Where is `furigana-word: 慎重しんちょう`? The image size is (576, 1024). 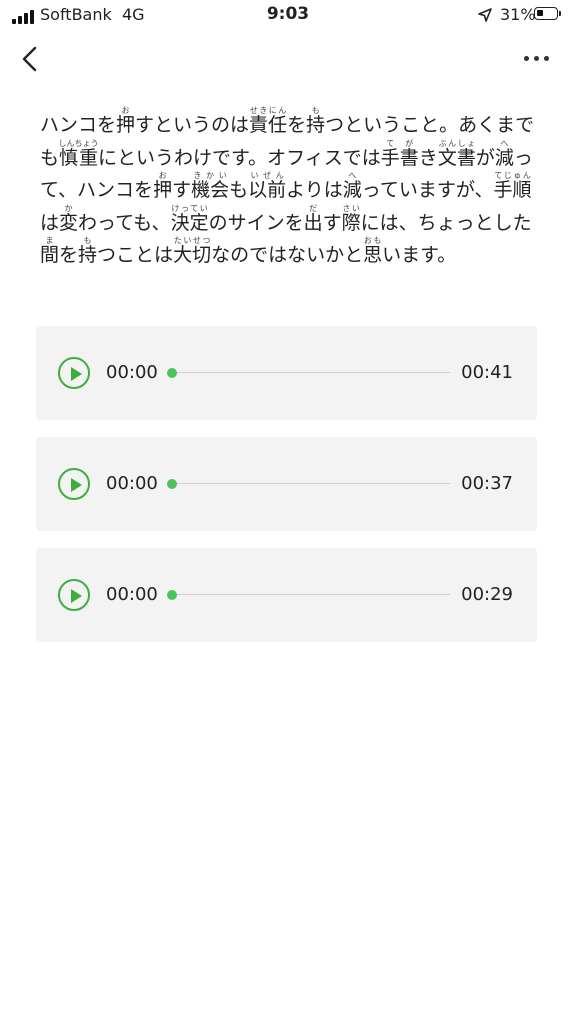 furigana-word: 慎重しんちょう is located at coordinates (78, 153).